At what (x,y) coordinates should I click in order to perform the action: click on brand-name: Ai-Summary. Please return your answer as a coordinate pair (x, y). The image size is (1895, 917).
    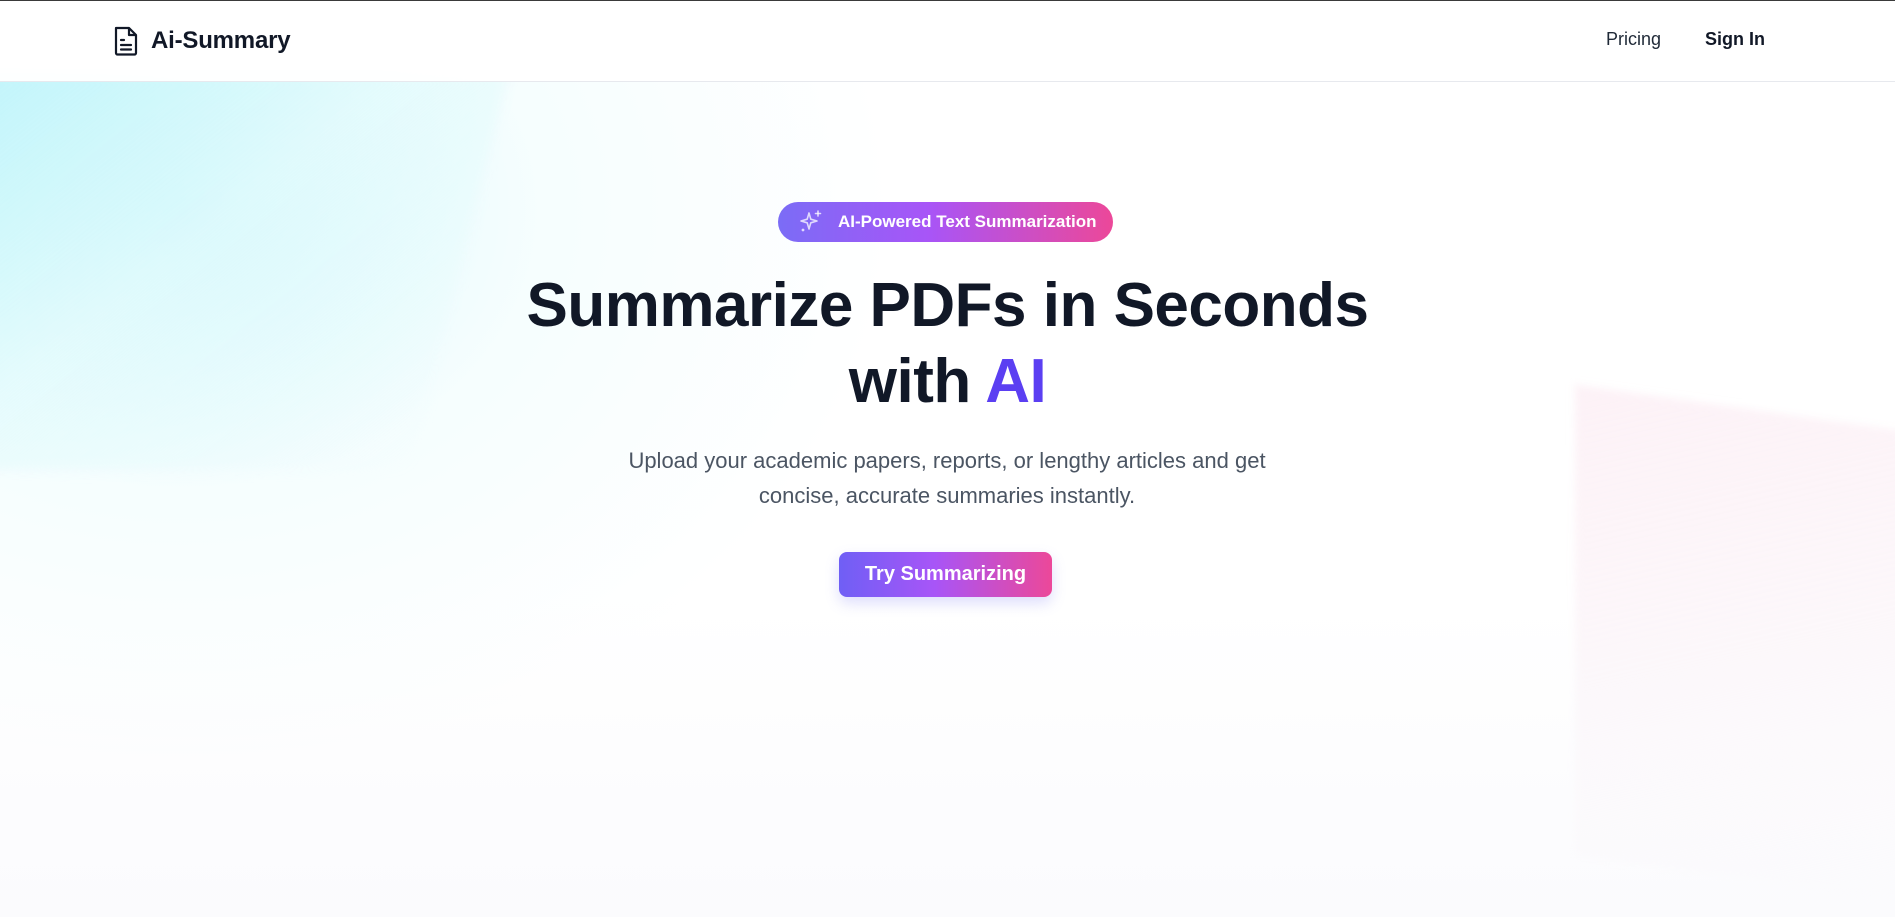
    Looking at the image, I should click on (221, 40).